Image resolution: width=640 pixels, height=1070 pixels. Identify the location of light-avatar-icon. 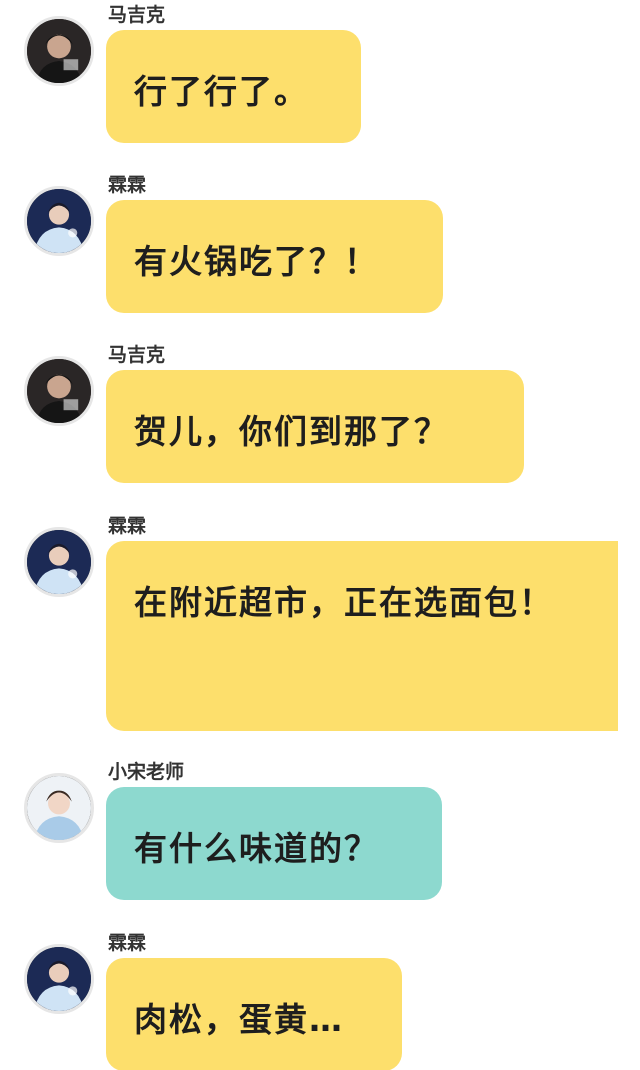
(59, 808).